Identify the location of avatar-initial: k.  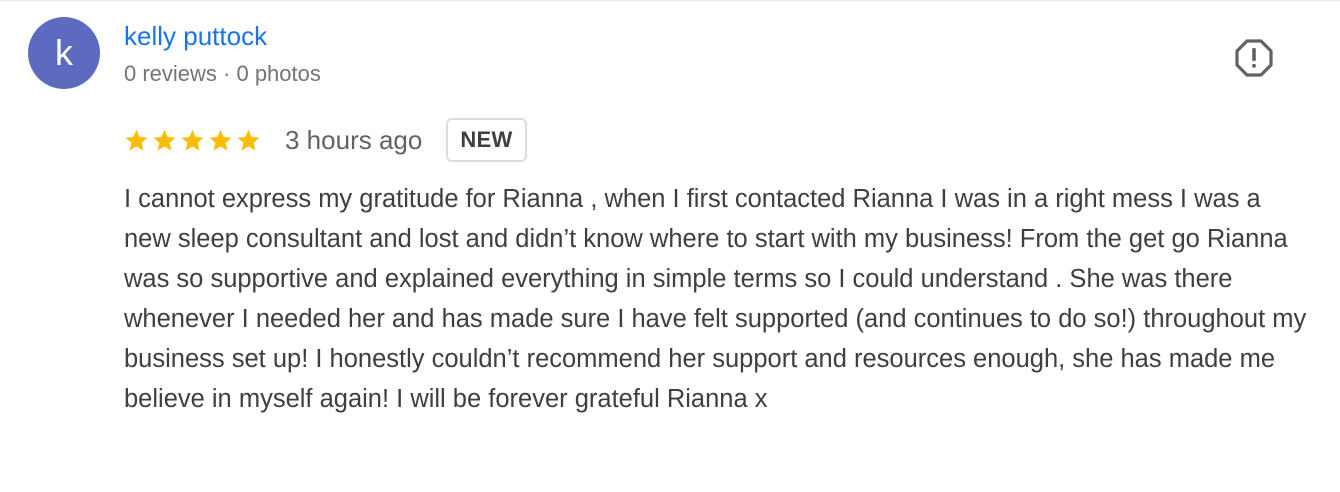
(64, 52).